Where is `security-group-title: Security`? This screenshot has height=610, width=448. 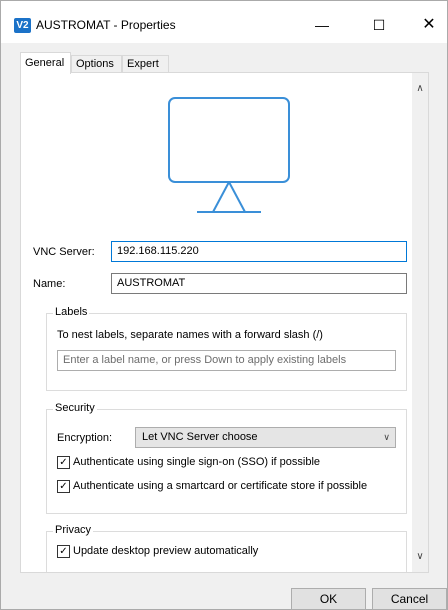 security-group-title: Security is located at coordinates (75, 408).